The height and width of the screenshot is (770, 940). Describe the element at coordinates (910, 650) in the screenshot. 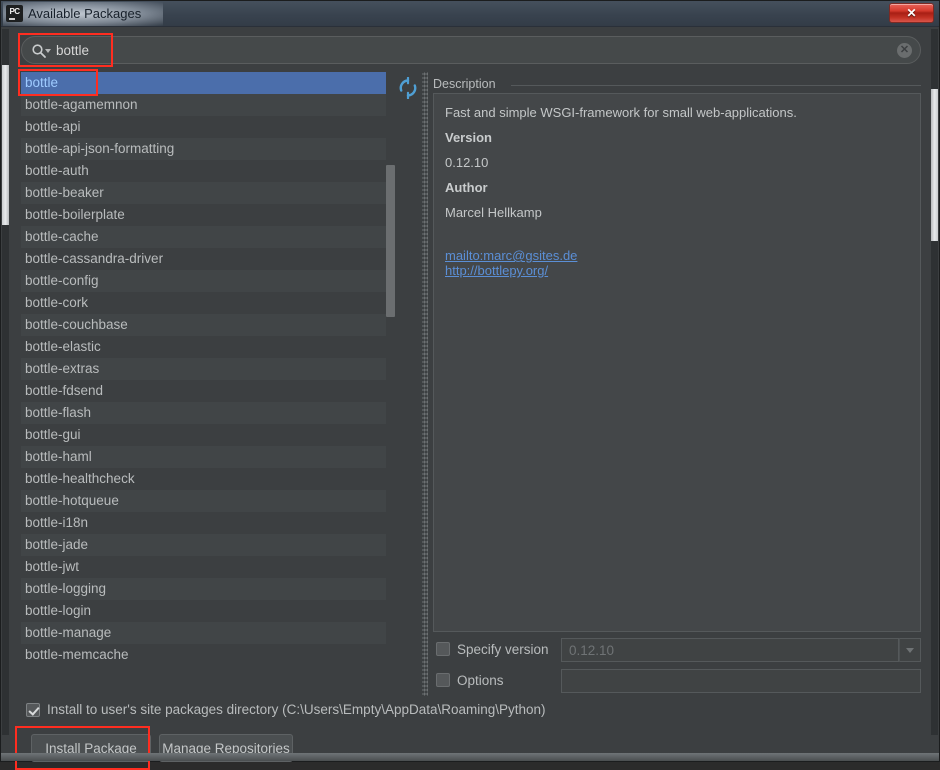

I see `chevron-down-icon` at that location.